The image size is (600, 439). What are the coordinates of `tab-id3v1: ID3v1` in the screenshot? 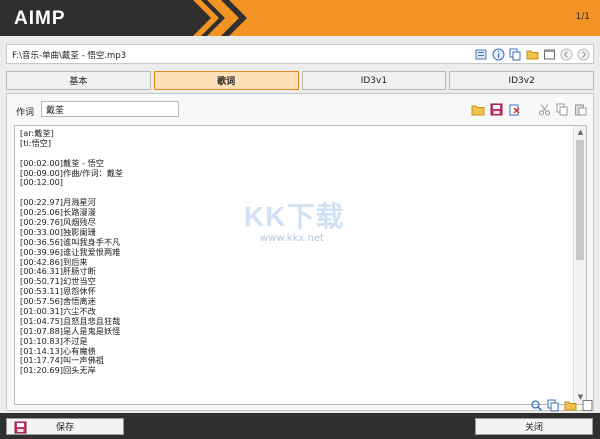 It's located at (374, 80).